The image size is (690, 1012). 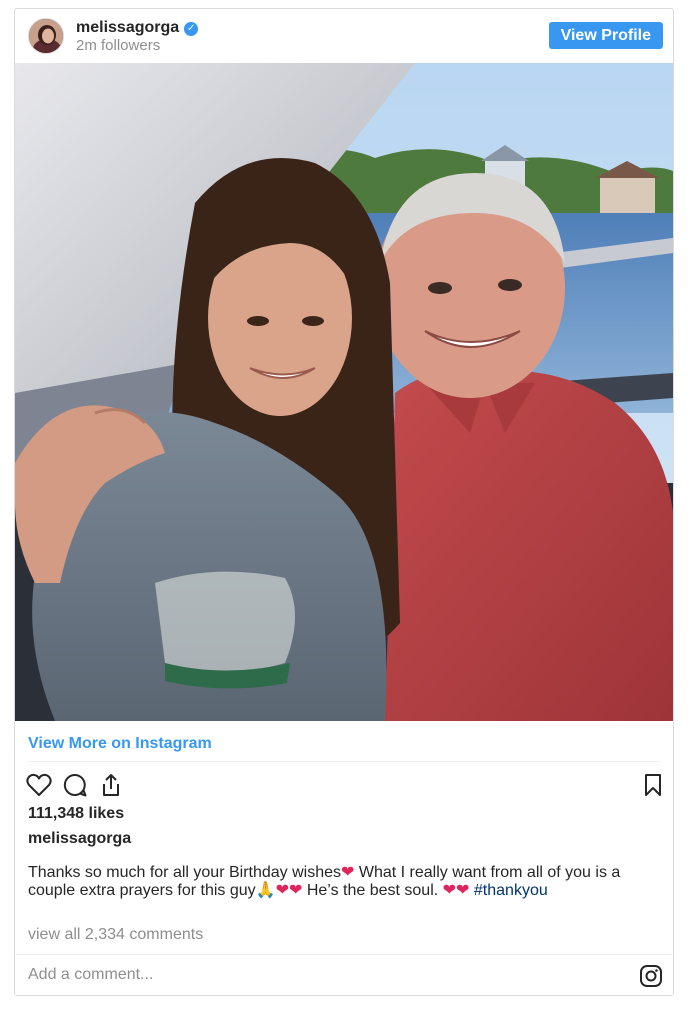 I want to click on view-all-comments-link: view all 2,334 comments, so click(x=115, y=935).